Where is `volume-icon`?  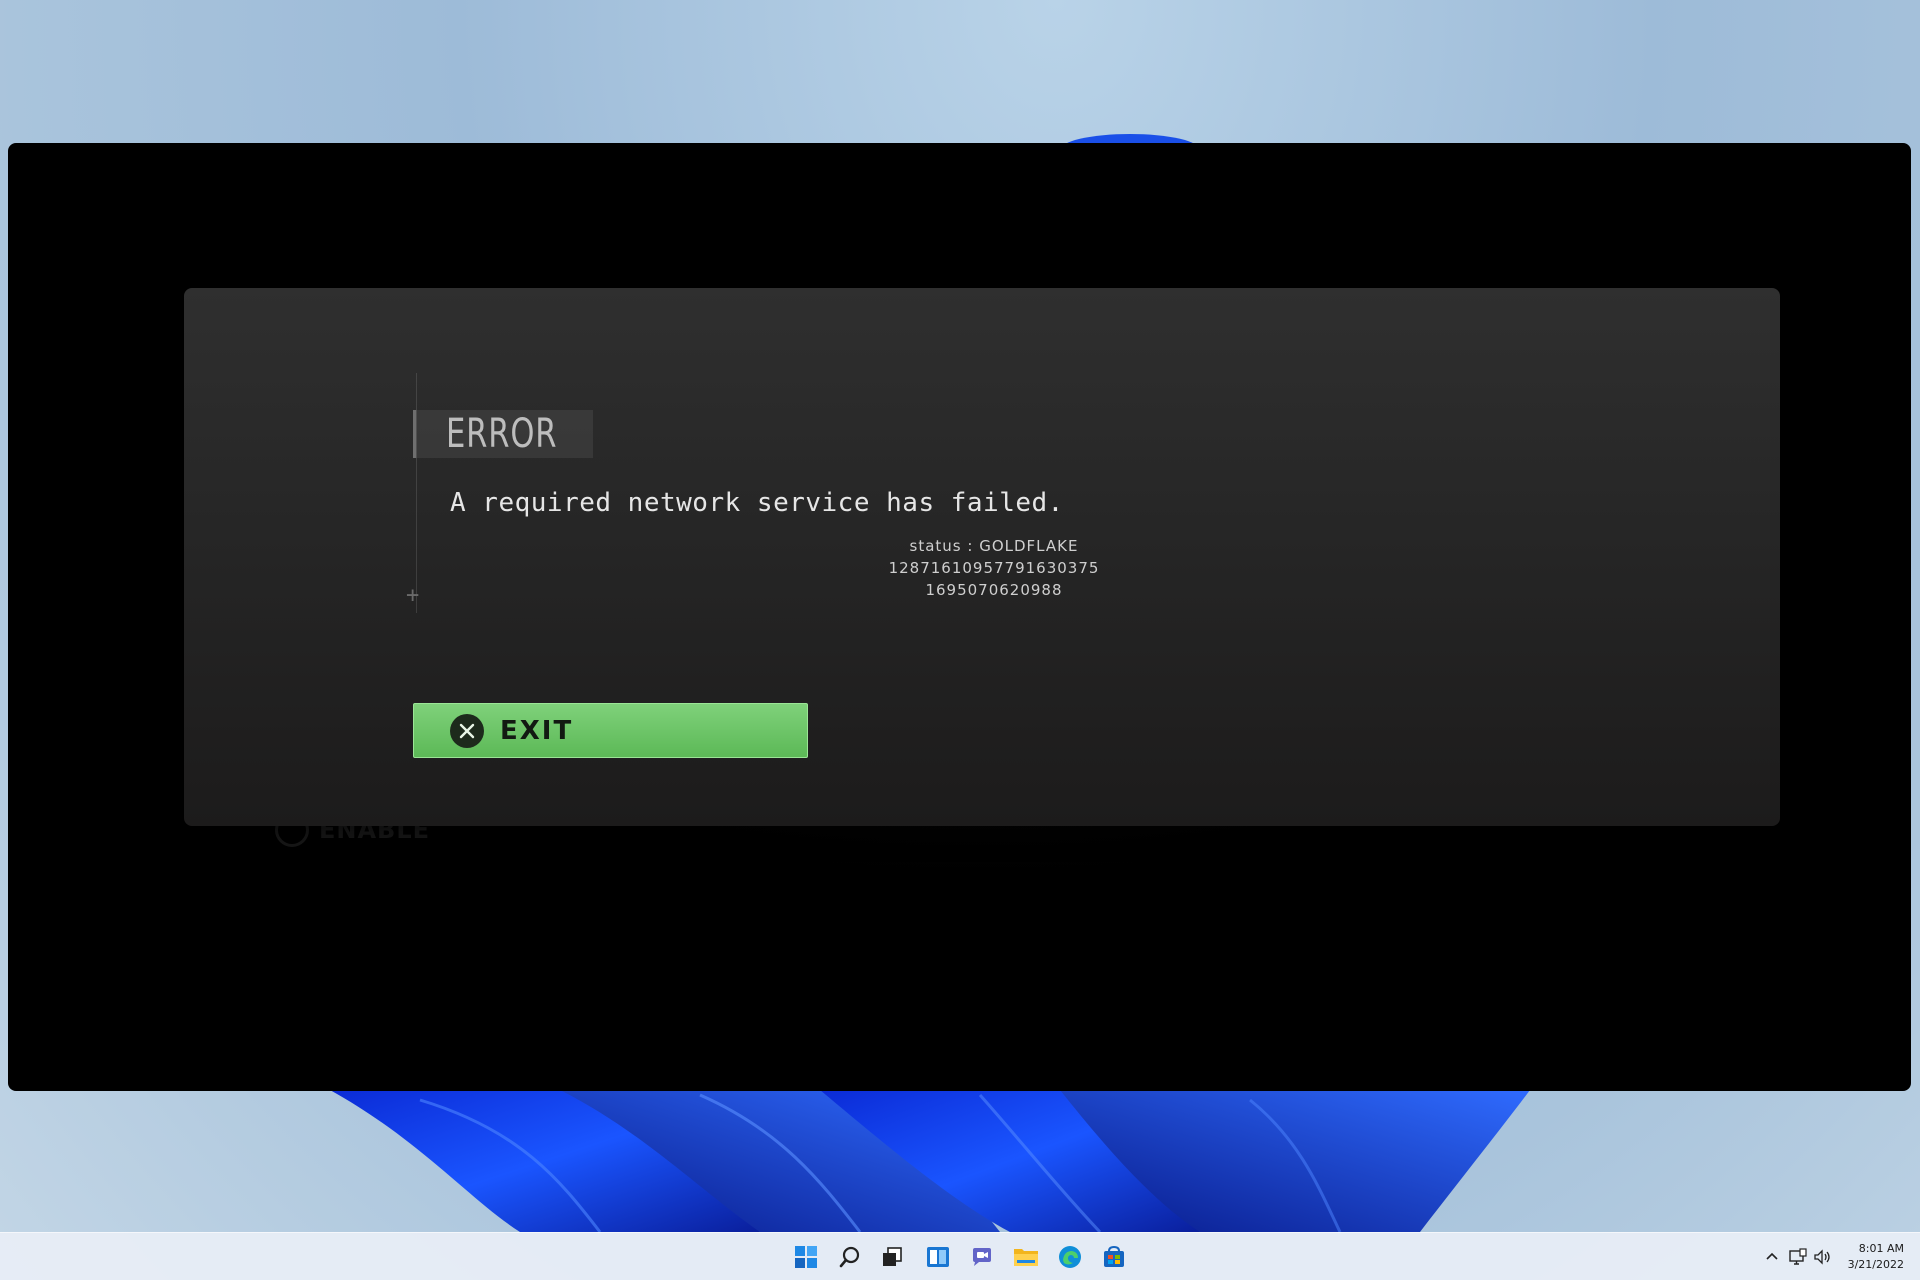 volume-icon is located at coordinates (1822, 1257).